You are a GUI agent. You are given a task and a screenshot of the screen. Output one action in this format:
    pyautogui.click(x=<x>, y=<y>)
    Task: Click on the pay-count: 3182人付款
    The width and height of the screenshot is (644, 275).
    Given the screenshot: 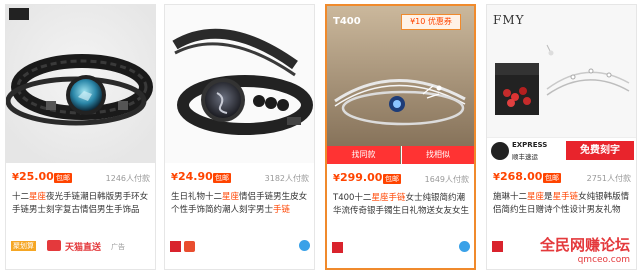 What is the action you would take?
    pyautogui.click(x=286, y=178)
    